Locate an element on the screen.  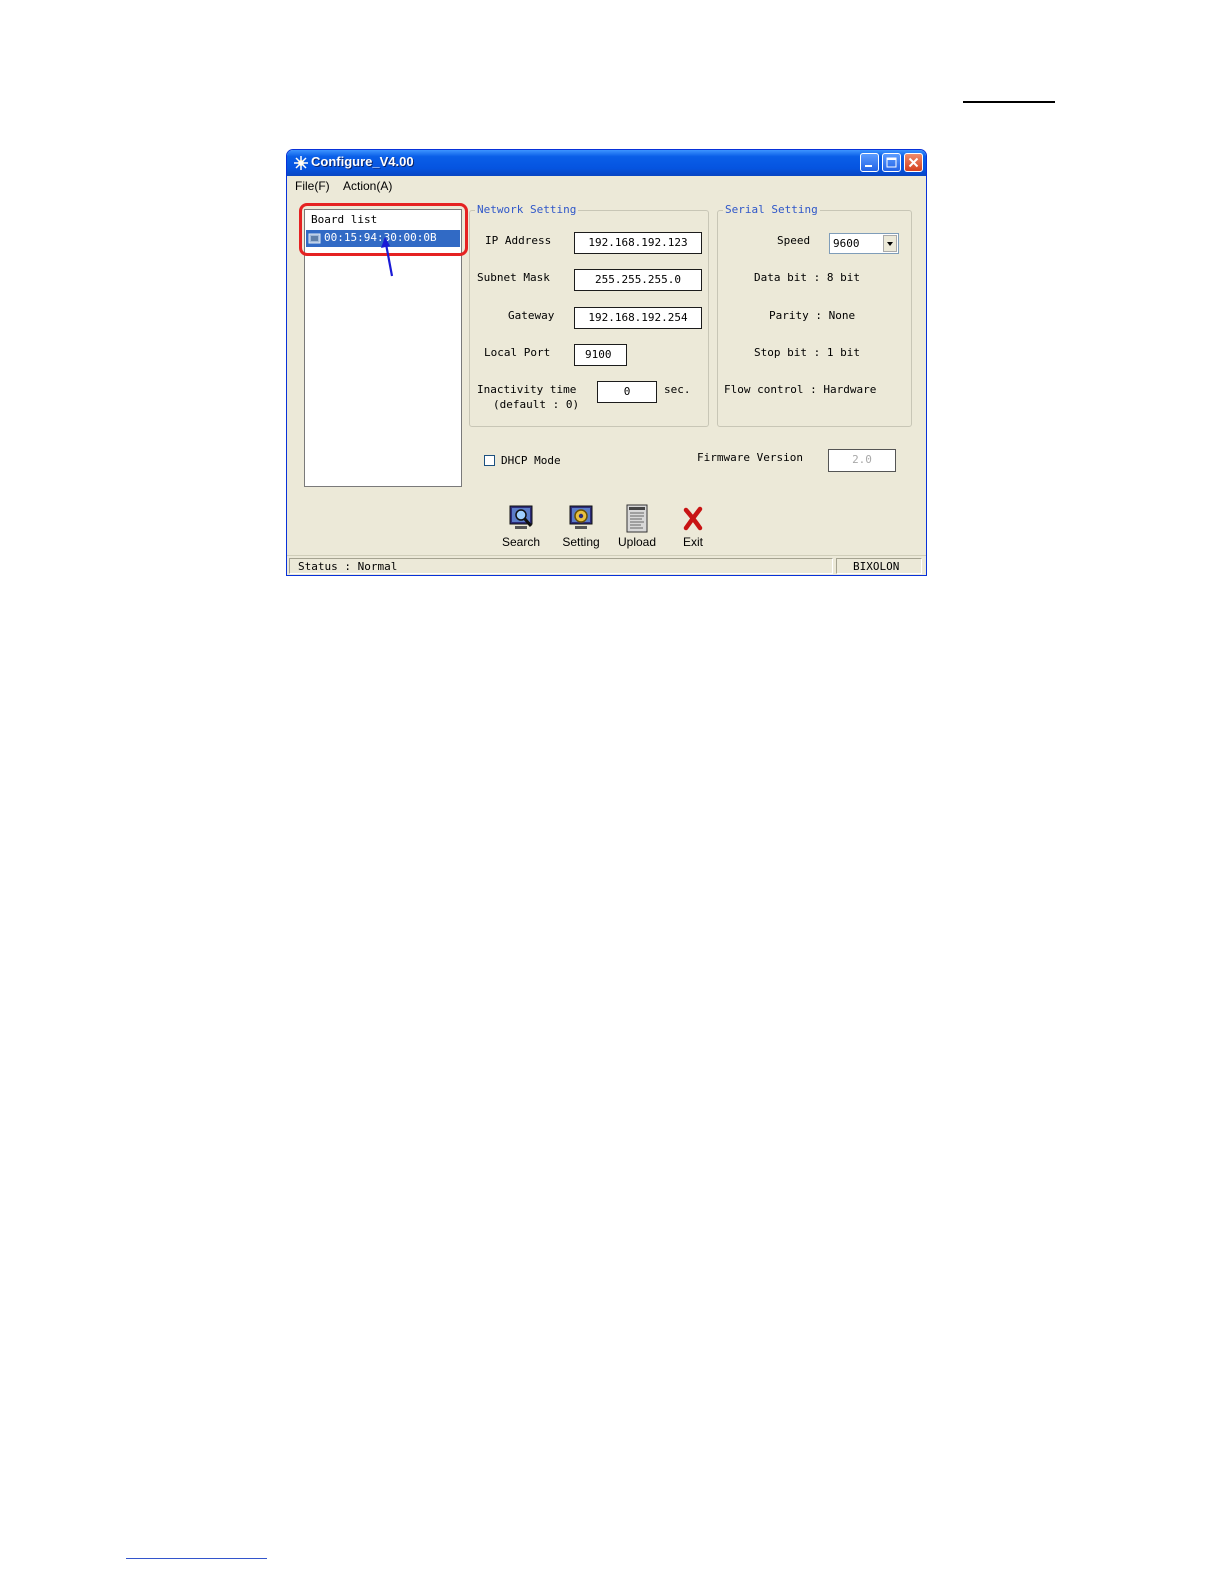
chevron-down-icon is located at coordinates (890, 244).